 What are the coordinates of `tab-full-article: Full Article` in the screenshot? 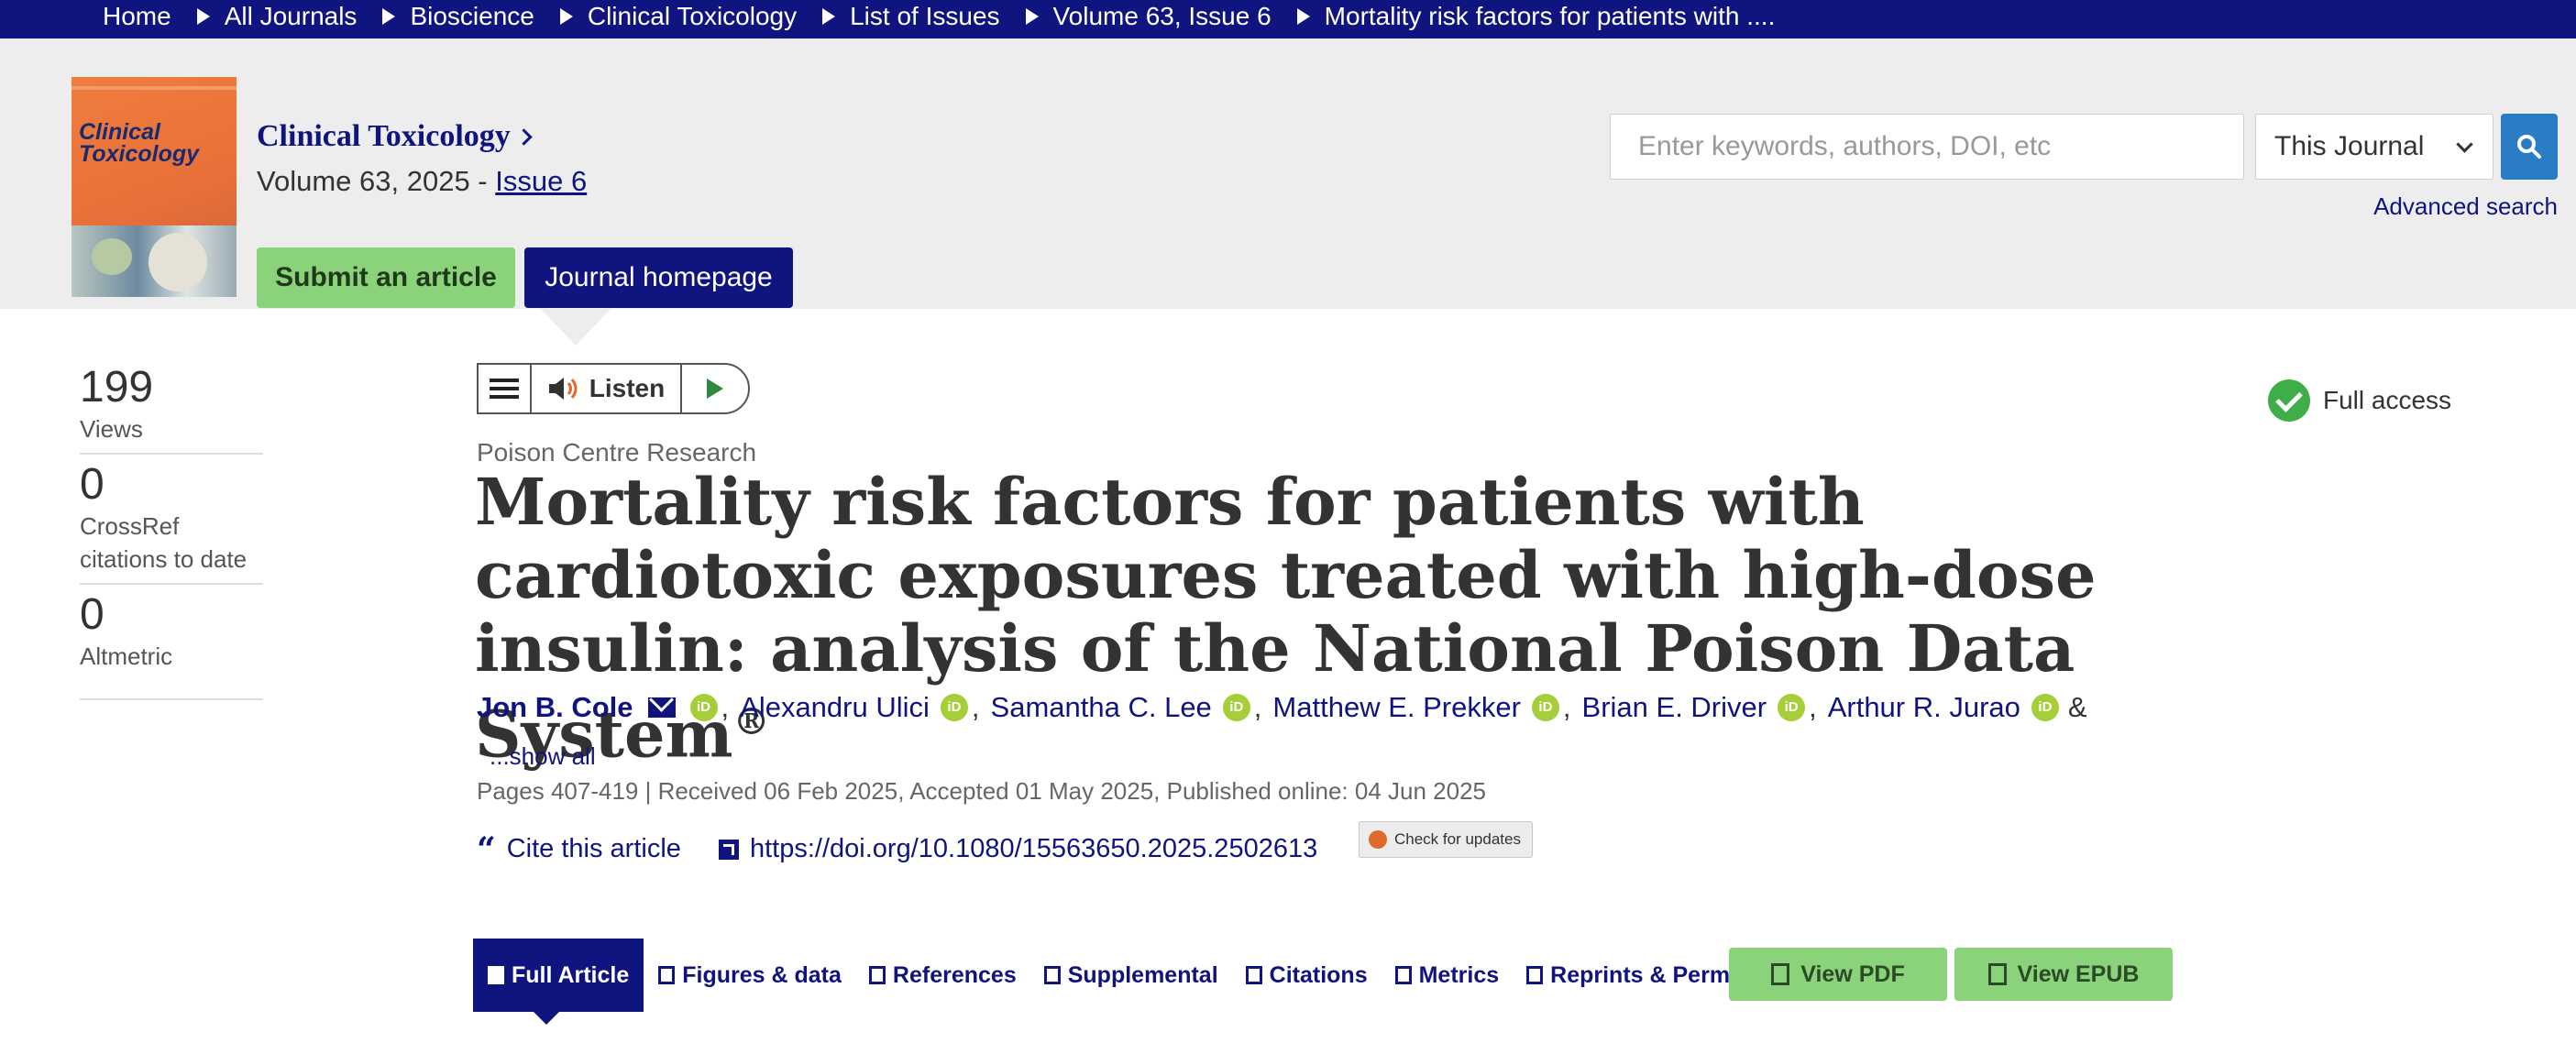 It's located at (558, 982).